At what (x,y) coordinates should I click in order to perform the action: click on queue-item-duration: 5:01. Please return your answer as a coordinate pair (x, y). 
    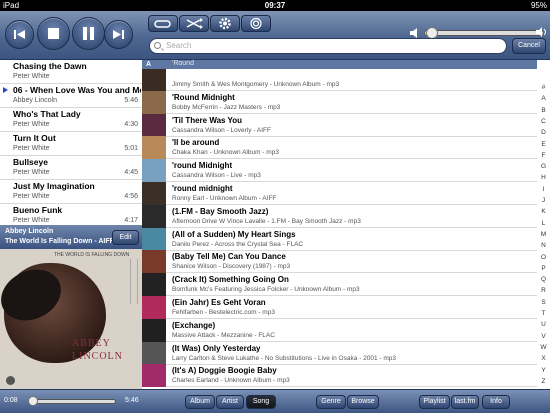
    Looking at the image, I should click on (131, 148).